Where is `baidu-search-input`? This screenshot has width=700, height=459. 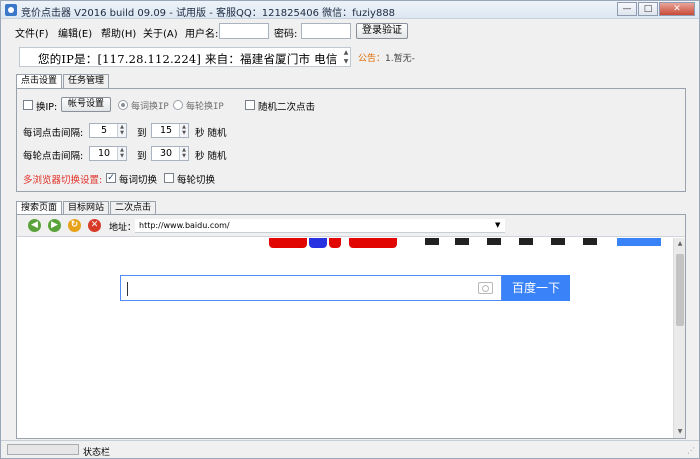
baidu-search-input is located at coordinates (311, 288).